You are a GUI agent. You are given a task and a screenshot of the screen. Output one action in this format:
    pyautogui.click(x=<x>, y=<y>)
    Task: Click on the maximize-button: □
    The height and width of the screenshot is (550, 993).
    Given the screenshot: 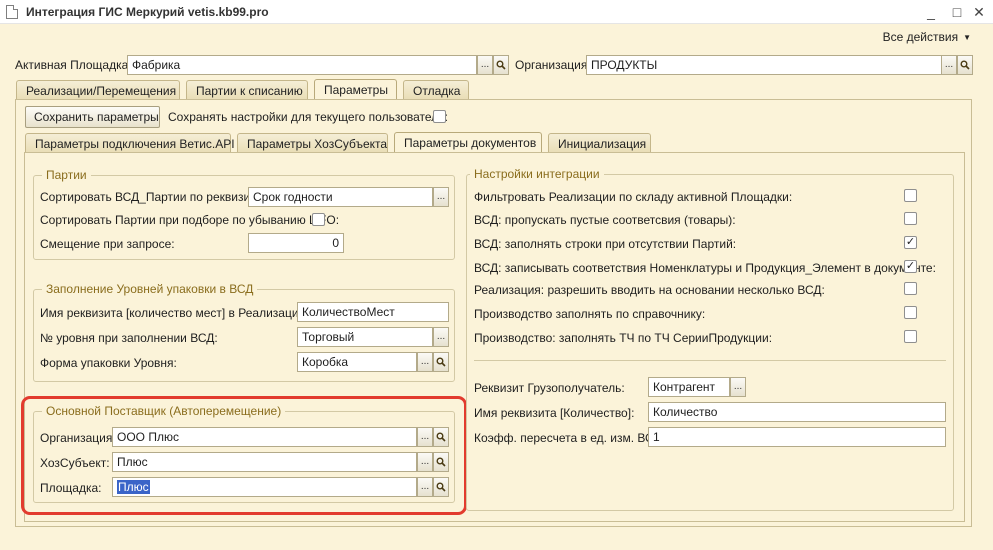 What is the action you would take?
    pyautogui.click(x=957, y=12)
    